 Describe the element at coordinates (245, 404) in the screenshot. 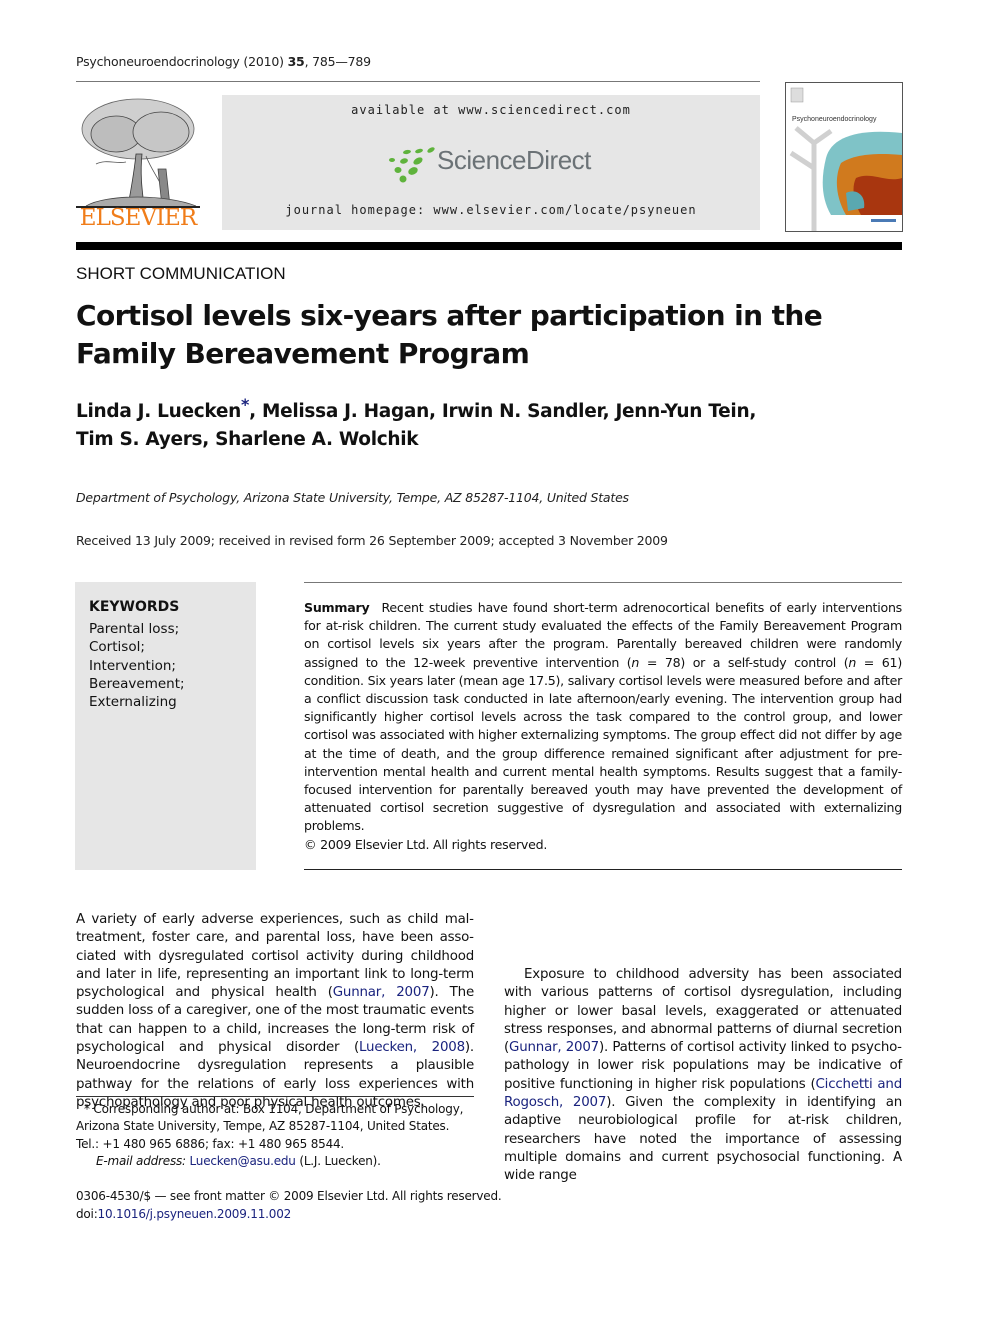

I see `corresponding-author-mark: *` at that location.